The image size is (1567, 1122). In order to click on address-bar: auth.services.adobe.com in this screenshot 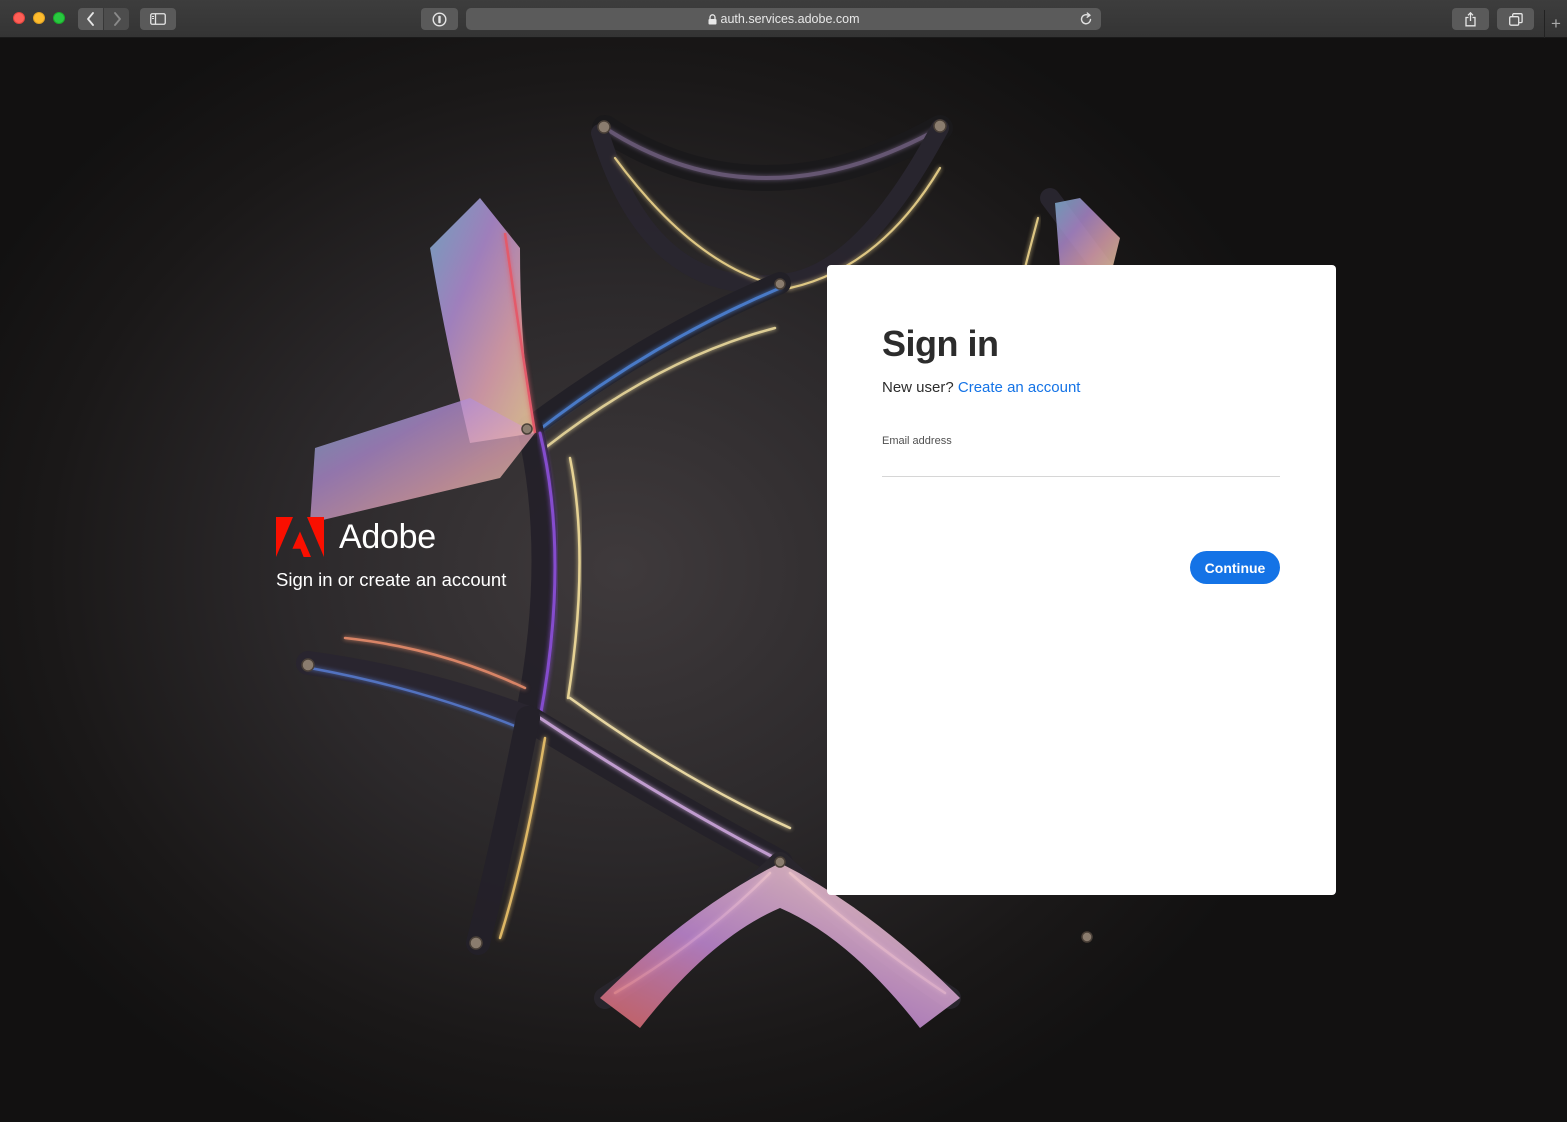, I will do `click(783, 19)`.